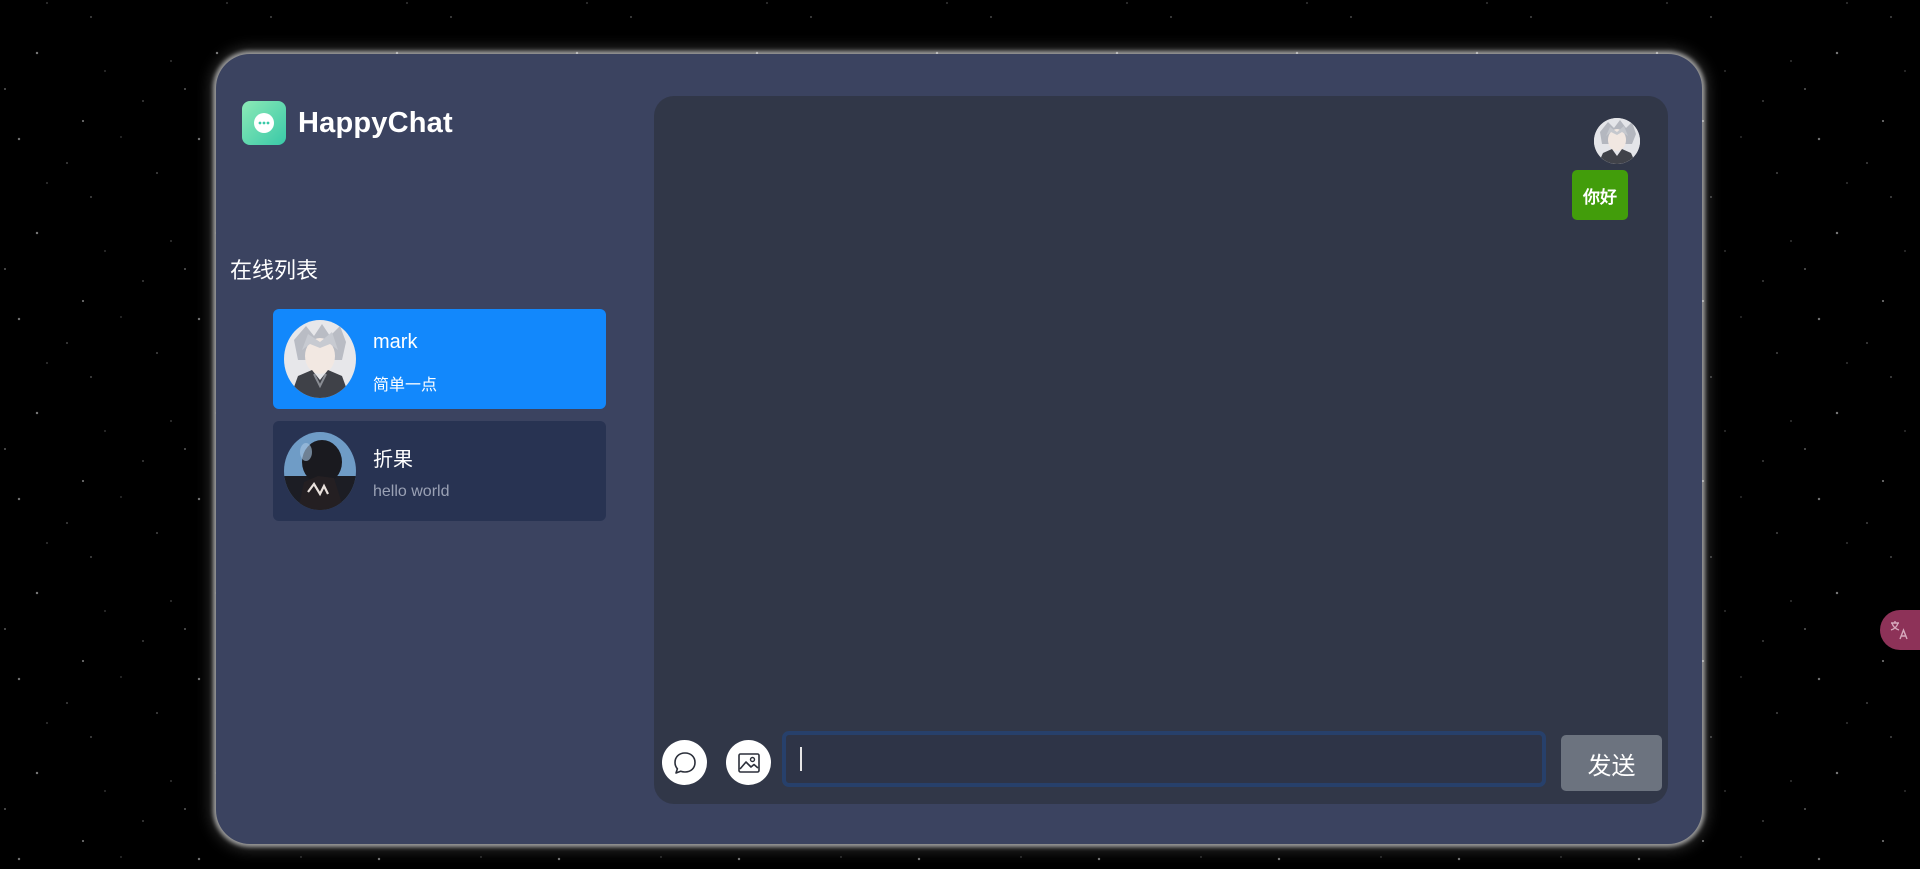 The height and width of the screenshot is (869, 1920). Describe the element at coordinates (405, 385) in the screenshot. I see `user-signature: 简单一点` at that location.